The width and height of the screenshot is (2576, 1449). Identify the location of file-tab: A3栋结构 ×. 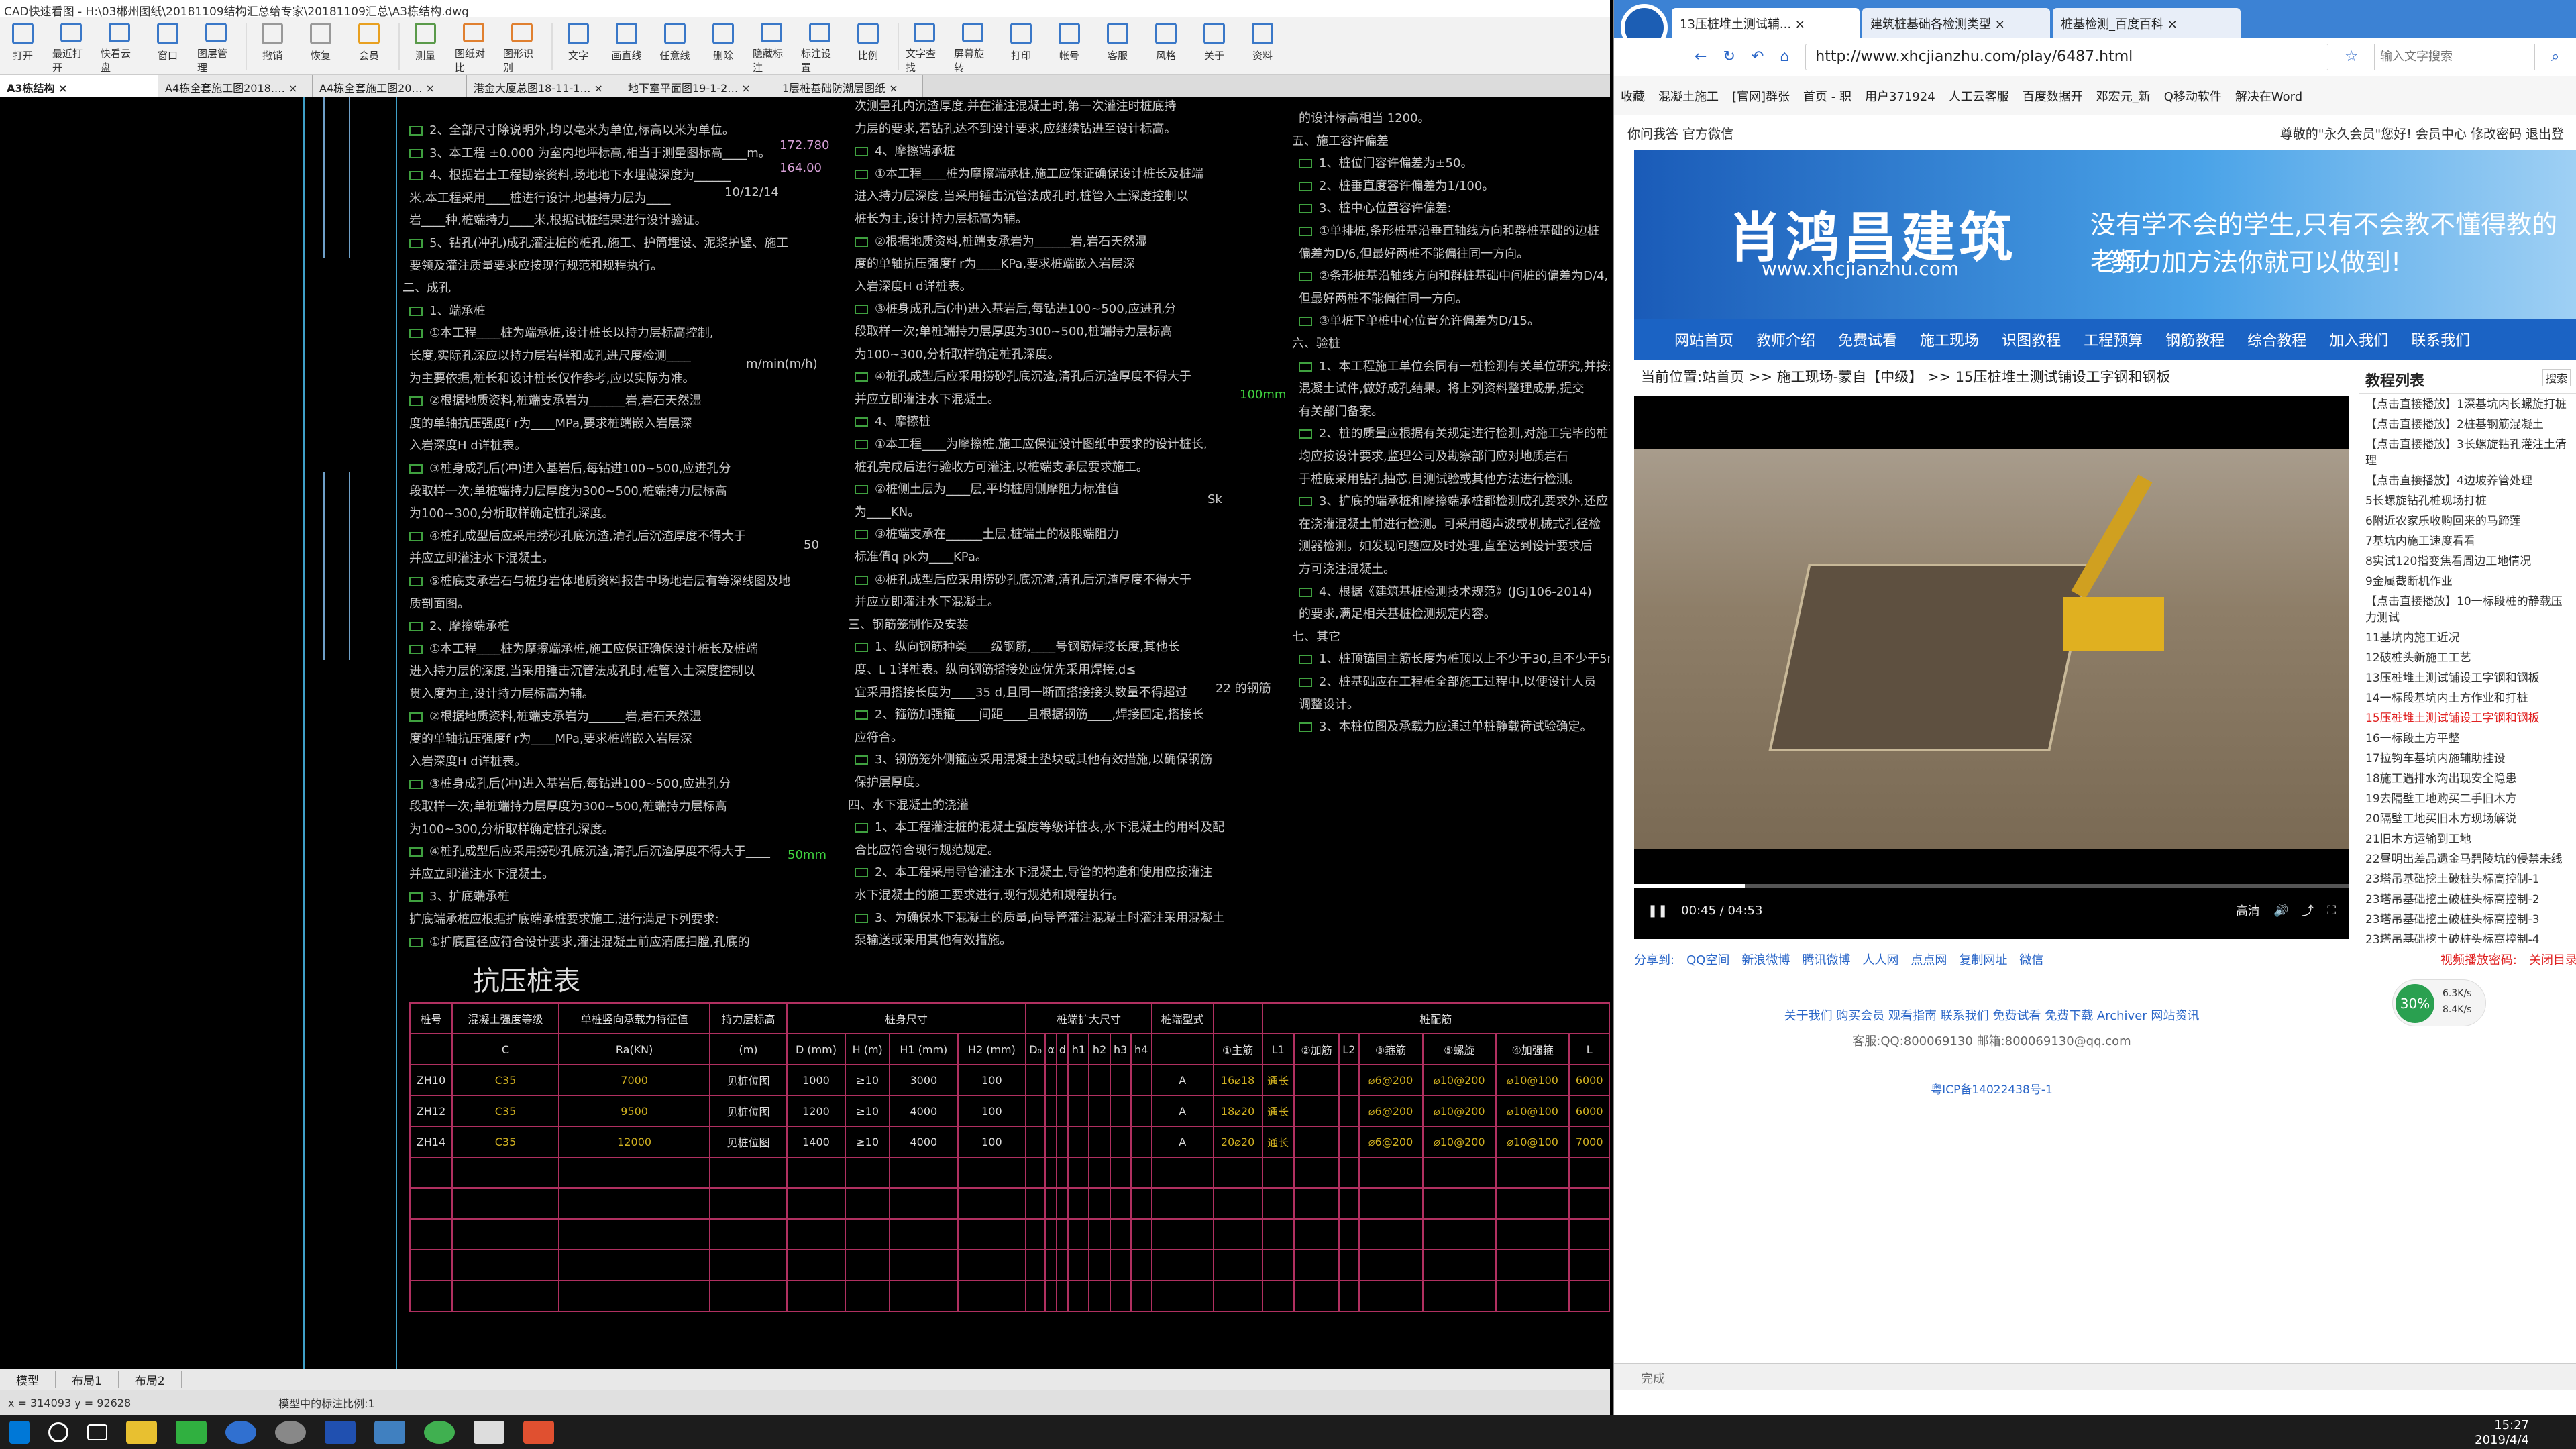
(79, 86).